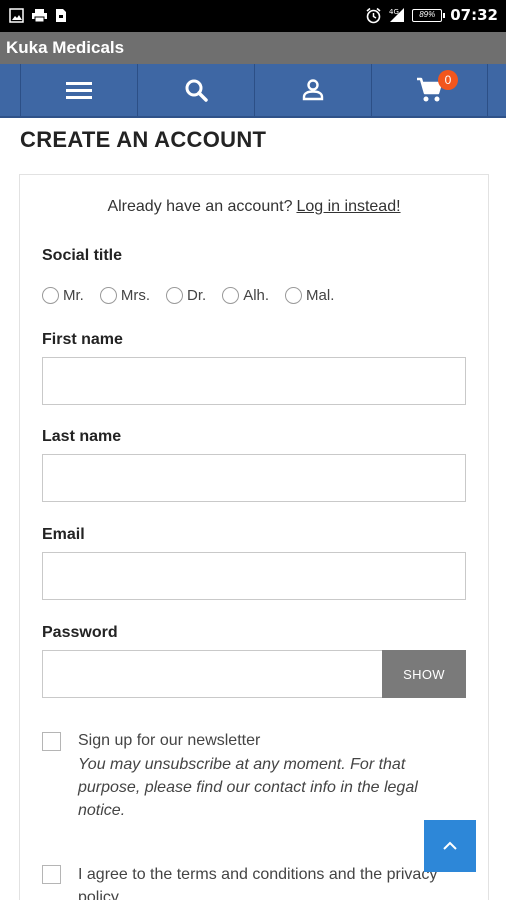 This screenshot has width=506, height=900. I want to click on account-button, so click(312, 90).